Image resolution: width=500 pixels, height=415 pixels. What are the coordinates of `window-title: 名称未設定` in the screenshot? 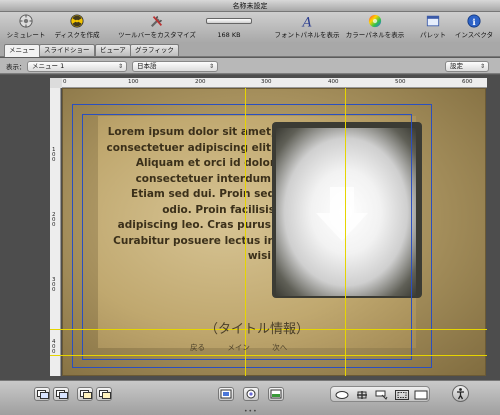 It's located at (250, 6).